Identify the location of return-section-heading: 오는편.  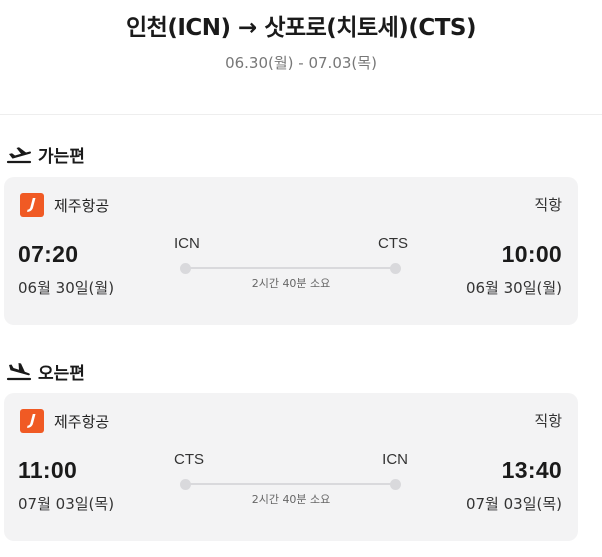
(45, 371).